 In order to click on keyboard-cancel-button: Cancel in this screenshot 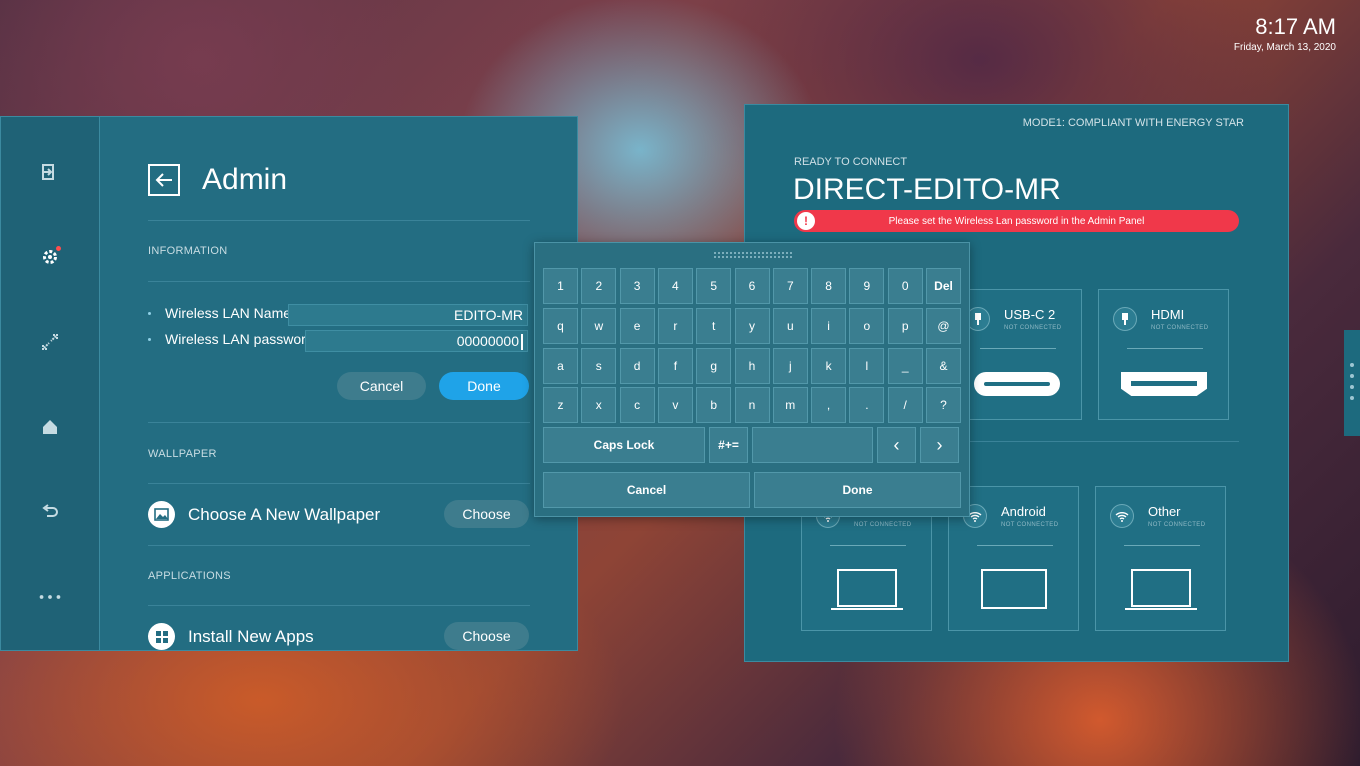, I will do `click(646, 490)`.